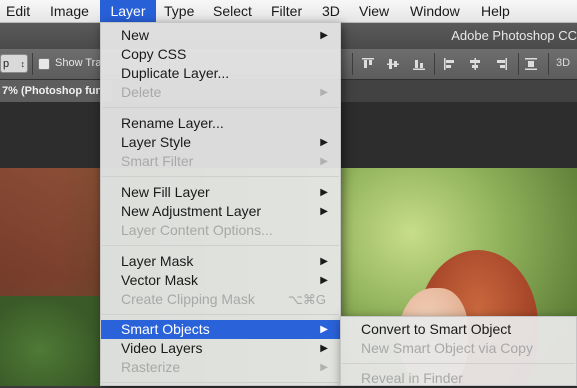  Describe the element at coordinates (368, 64) in the screenshot. I see `align-top-edges-icon` at that location.